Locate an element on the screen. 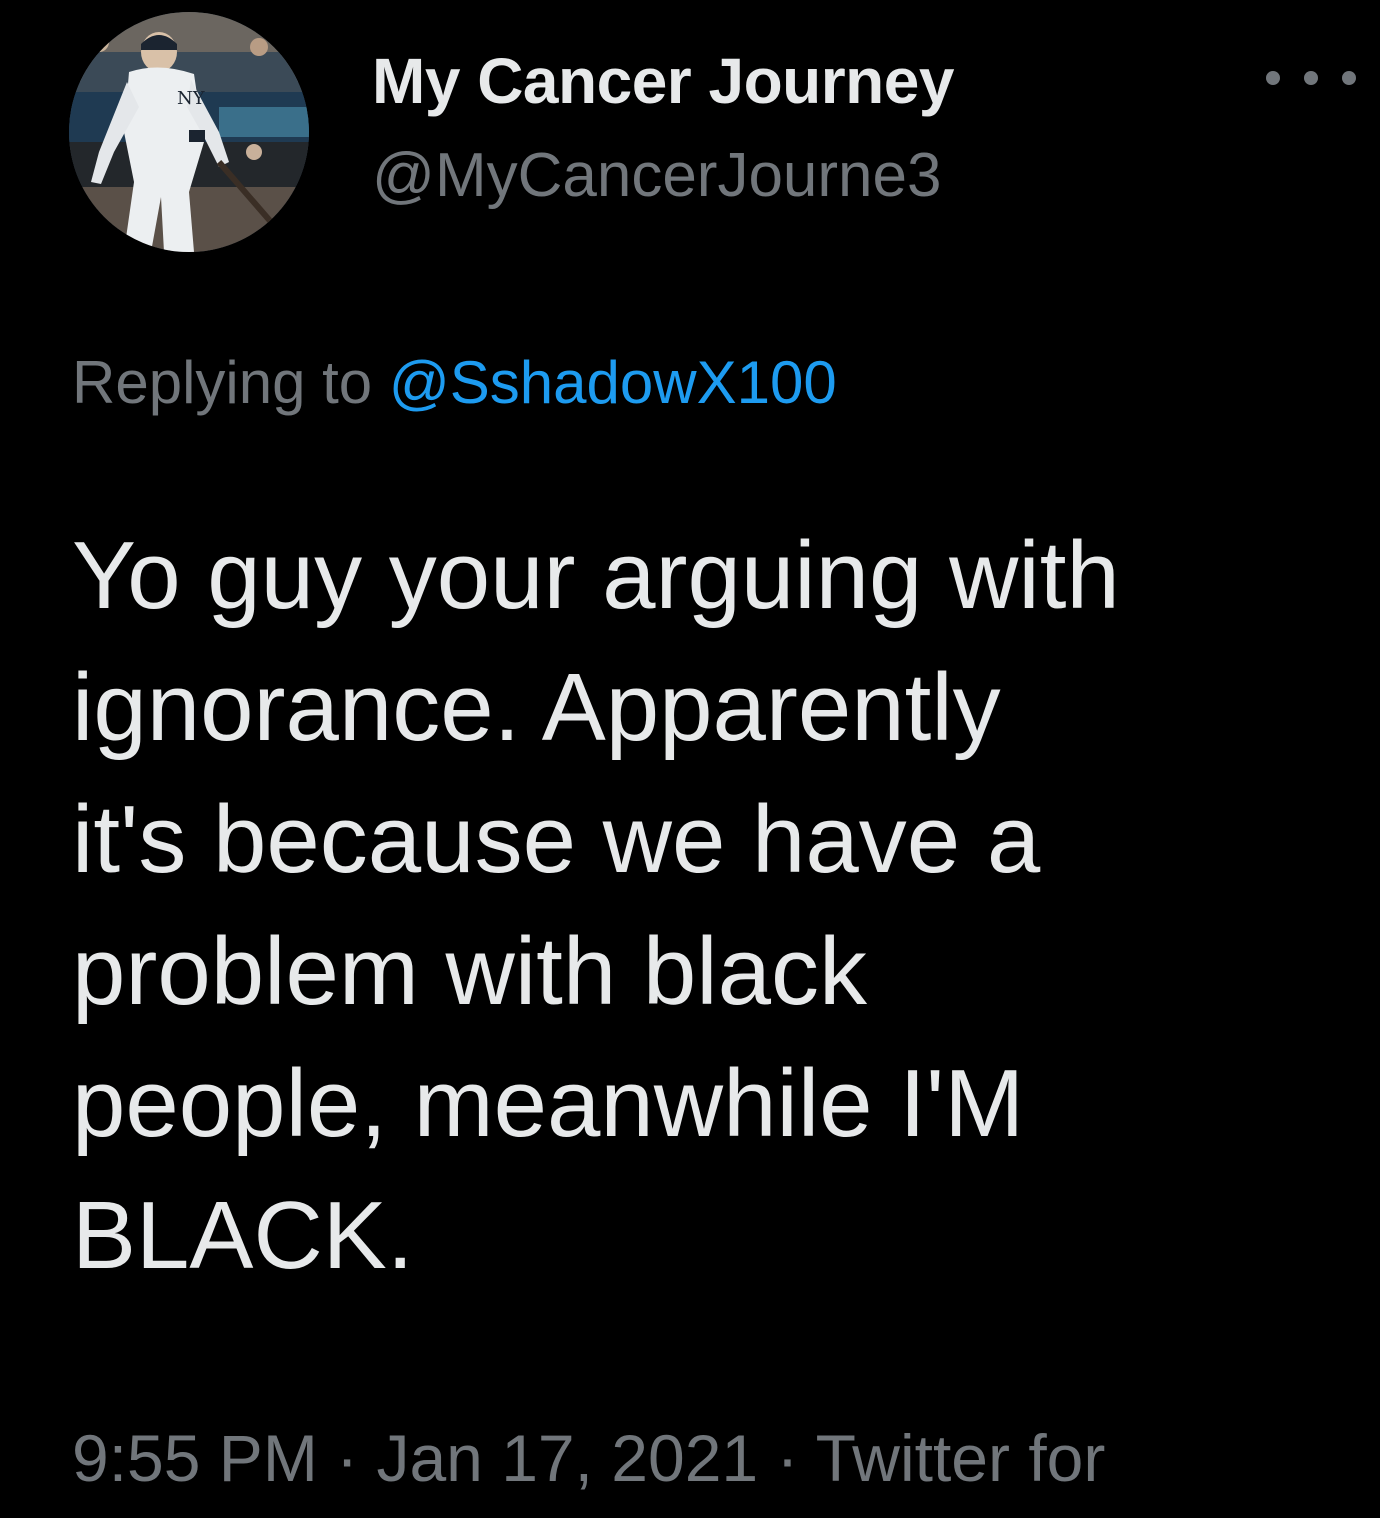 This screenshot has height=1518, width=1380. user-handle: @MyCancerJourne3 is located at coordinates (657, 175).